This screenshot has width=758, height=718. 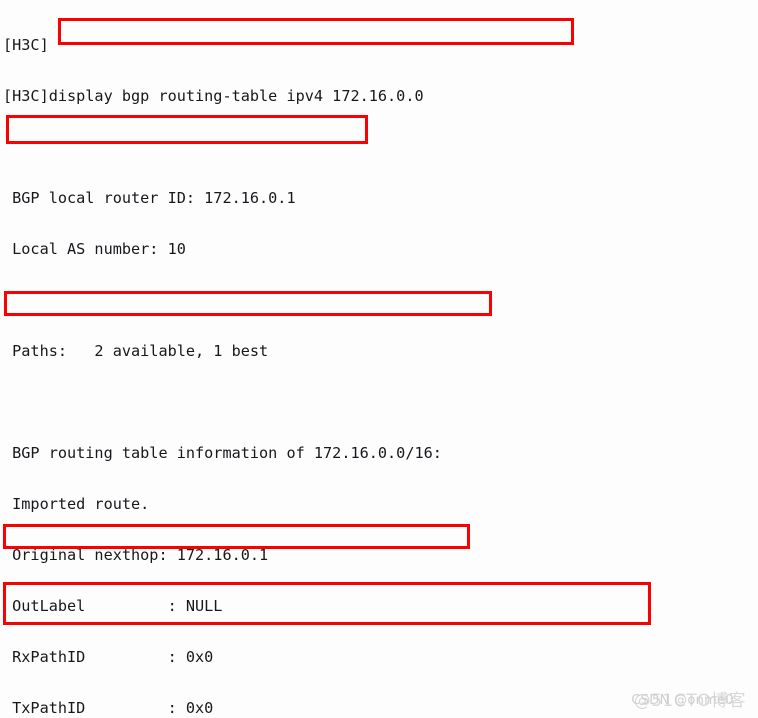 I want to click on terminal-line-outlabel-1: OutLabel : NULL, so click(x=113, y=606).